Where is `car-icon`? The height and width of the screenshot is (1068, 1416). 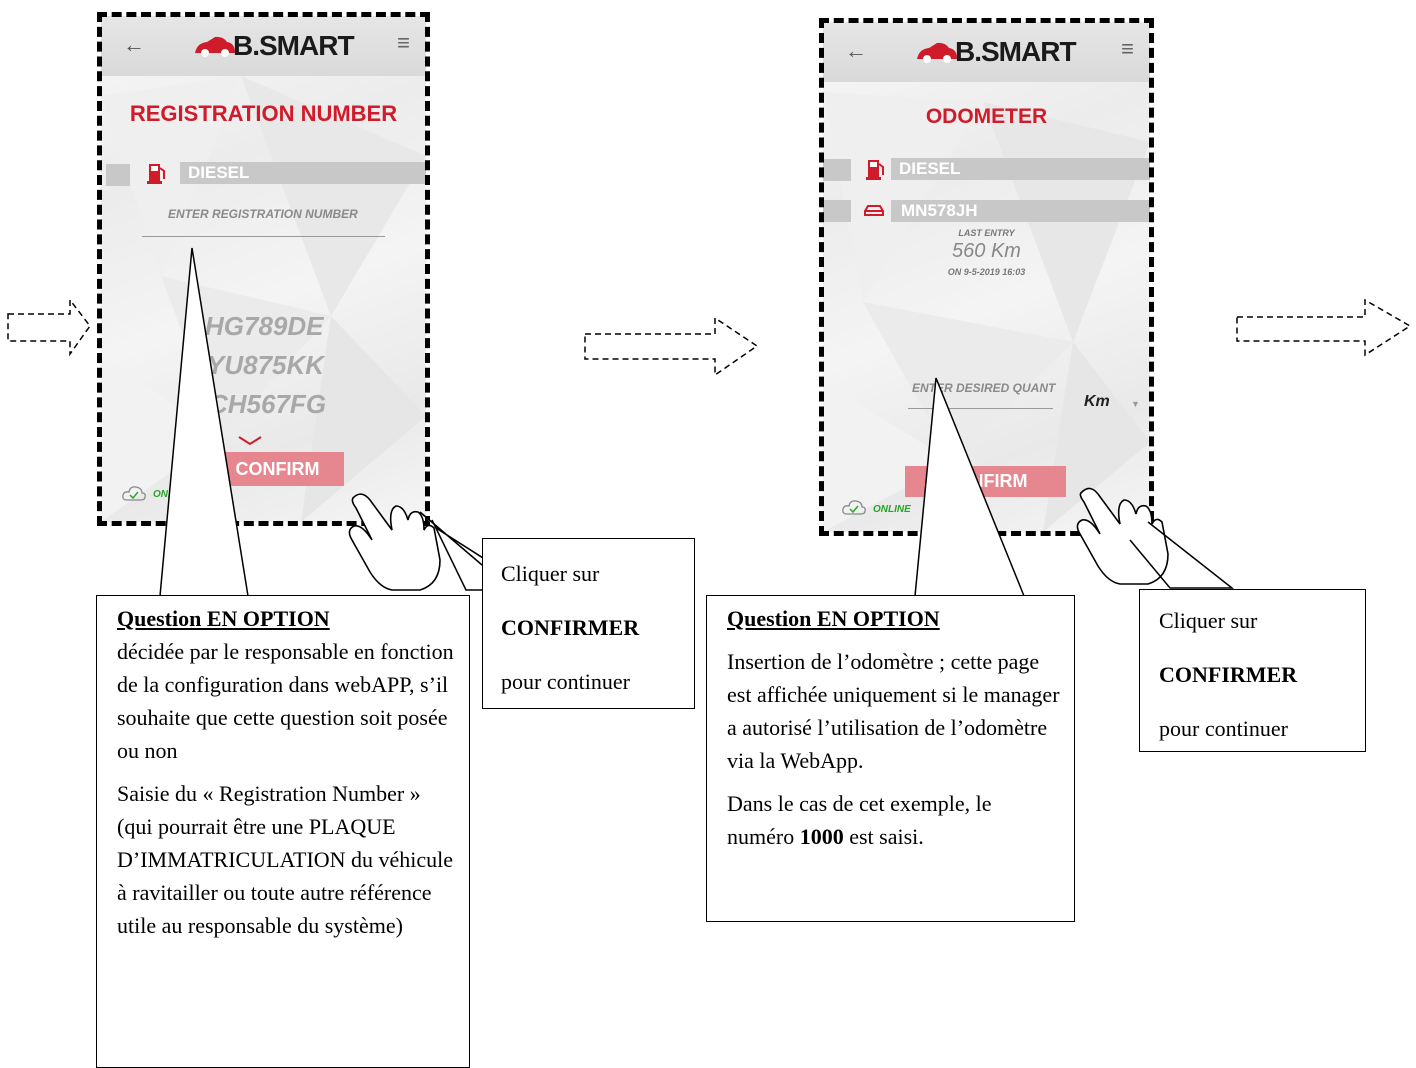 car-icon is located at coordinates (874, 210).